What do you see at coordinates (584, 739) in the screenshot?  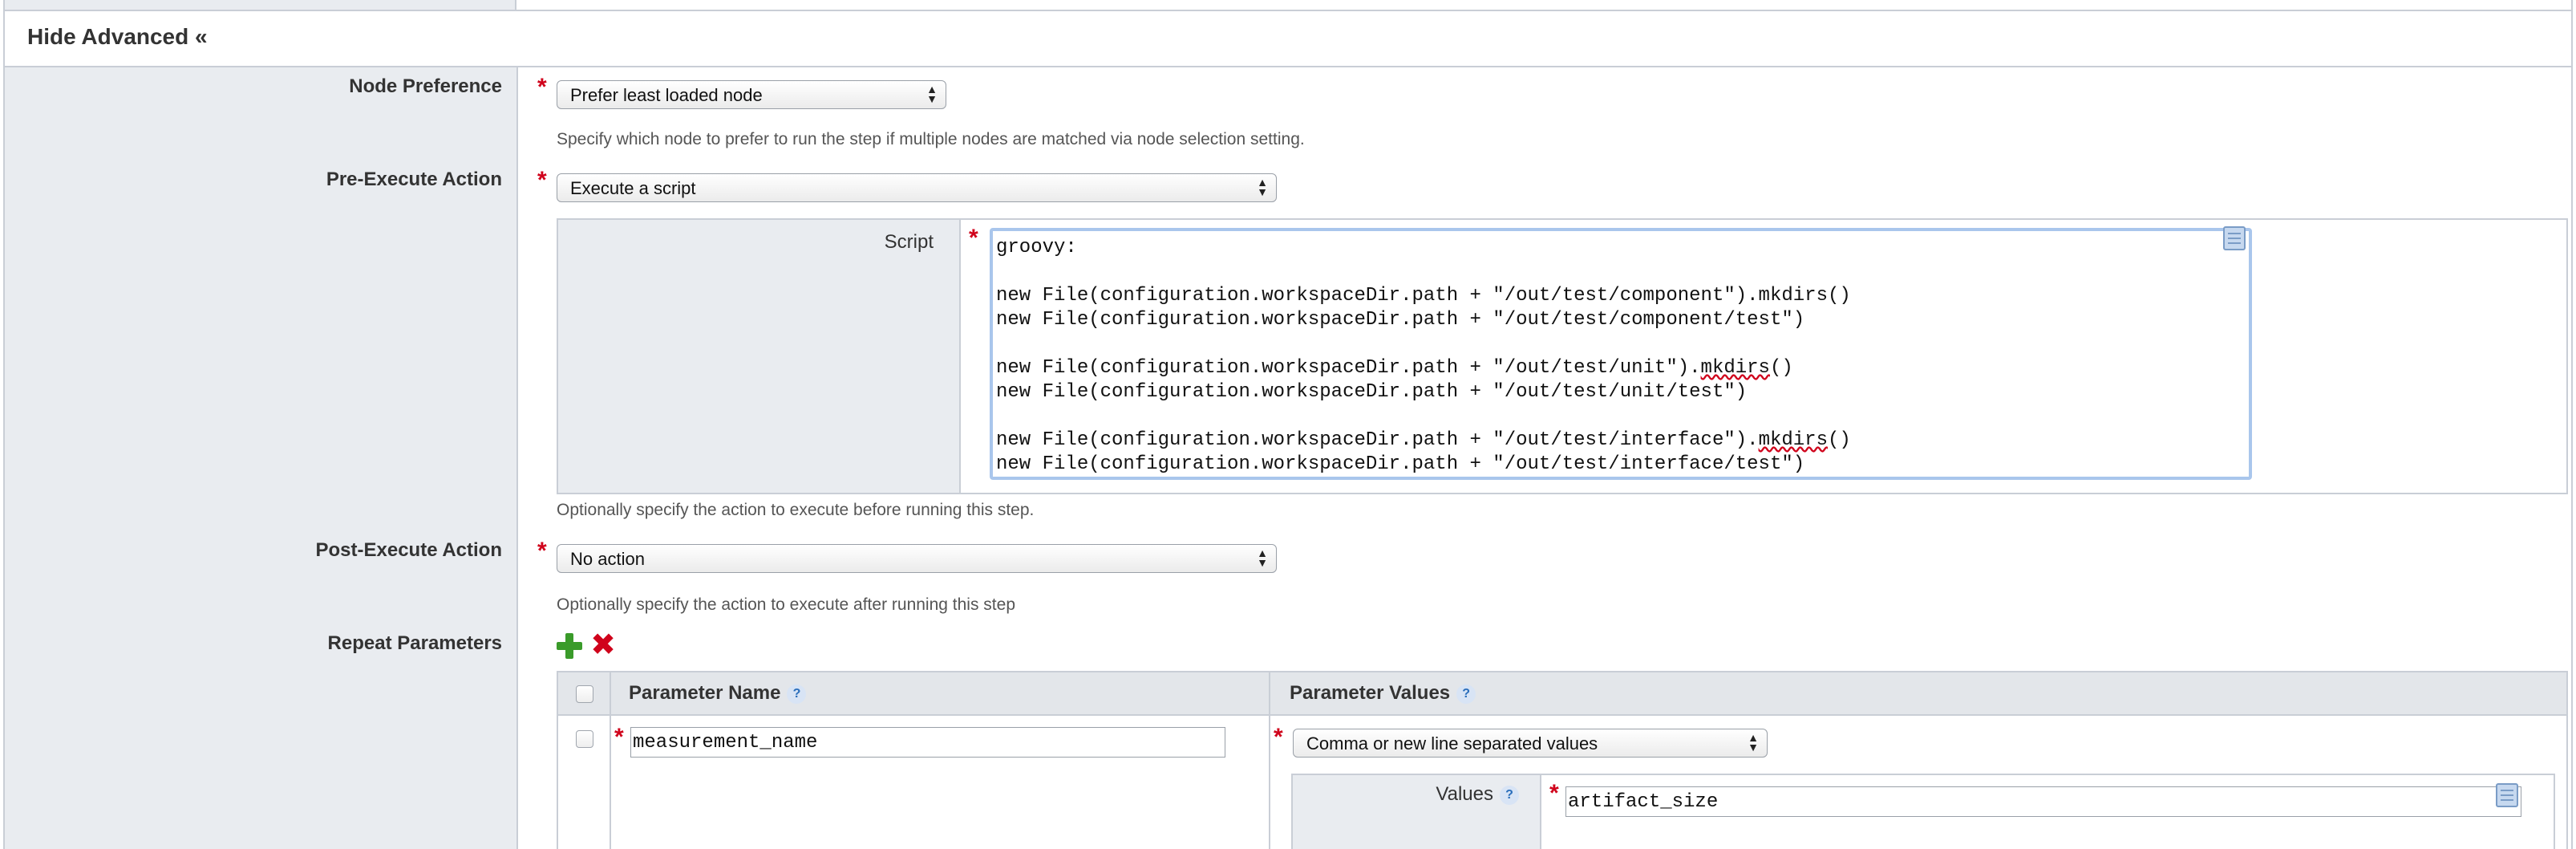 I see `row-checkbox` at bounding box center [584, 739].